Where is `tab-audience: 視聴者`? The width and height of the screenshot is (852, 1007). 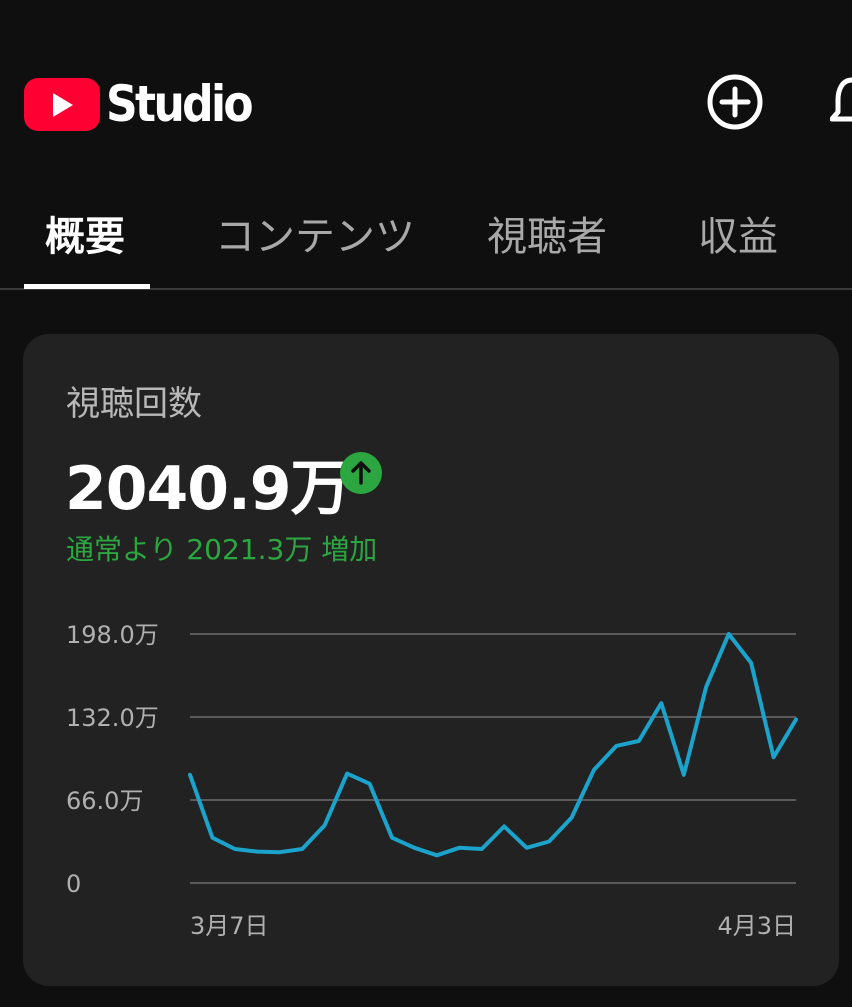
tab-audience: 視聴者 is located at coordinates (547, 233).